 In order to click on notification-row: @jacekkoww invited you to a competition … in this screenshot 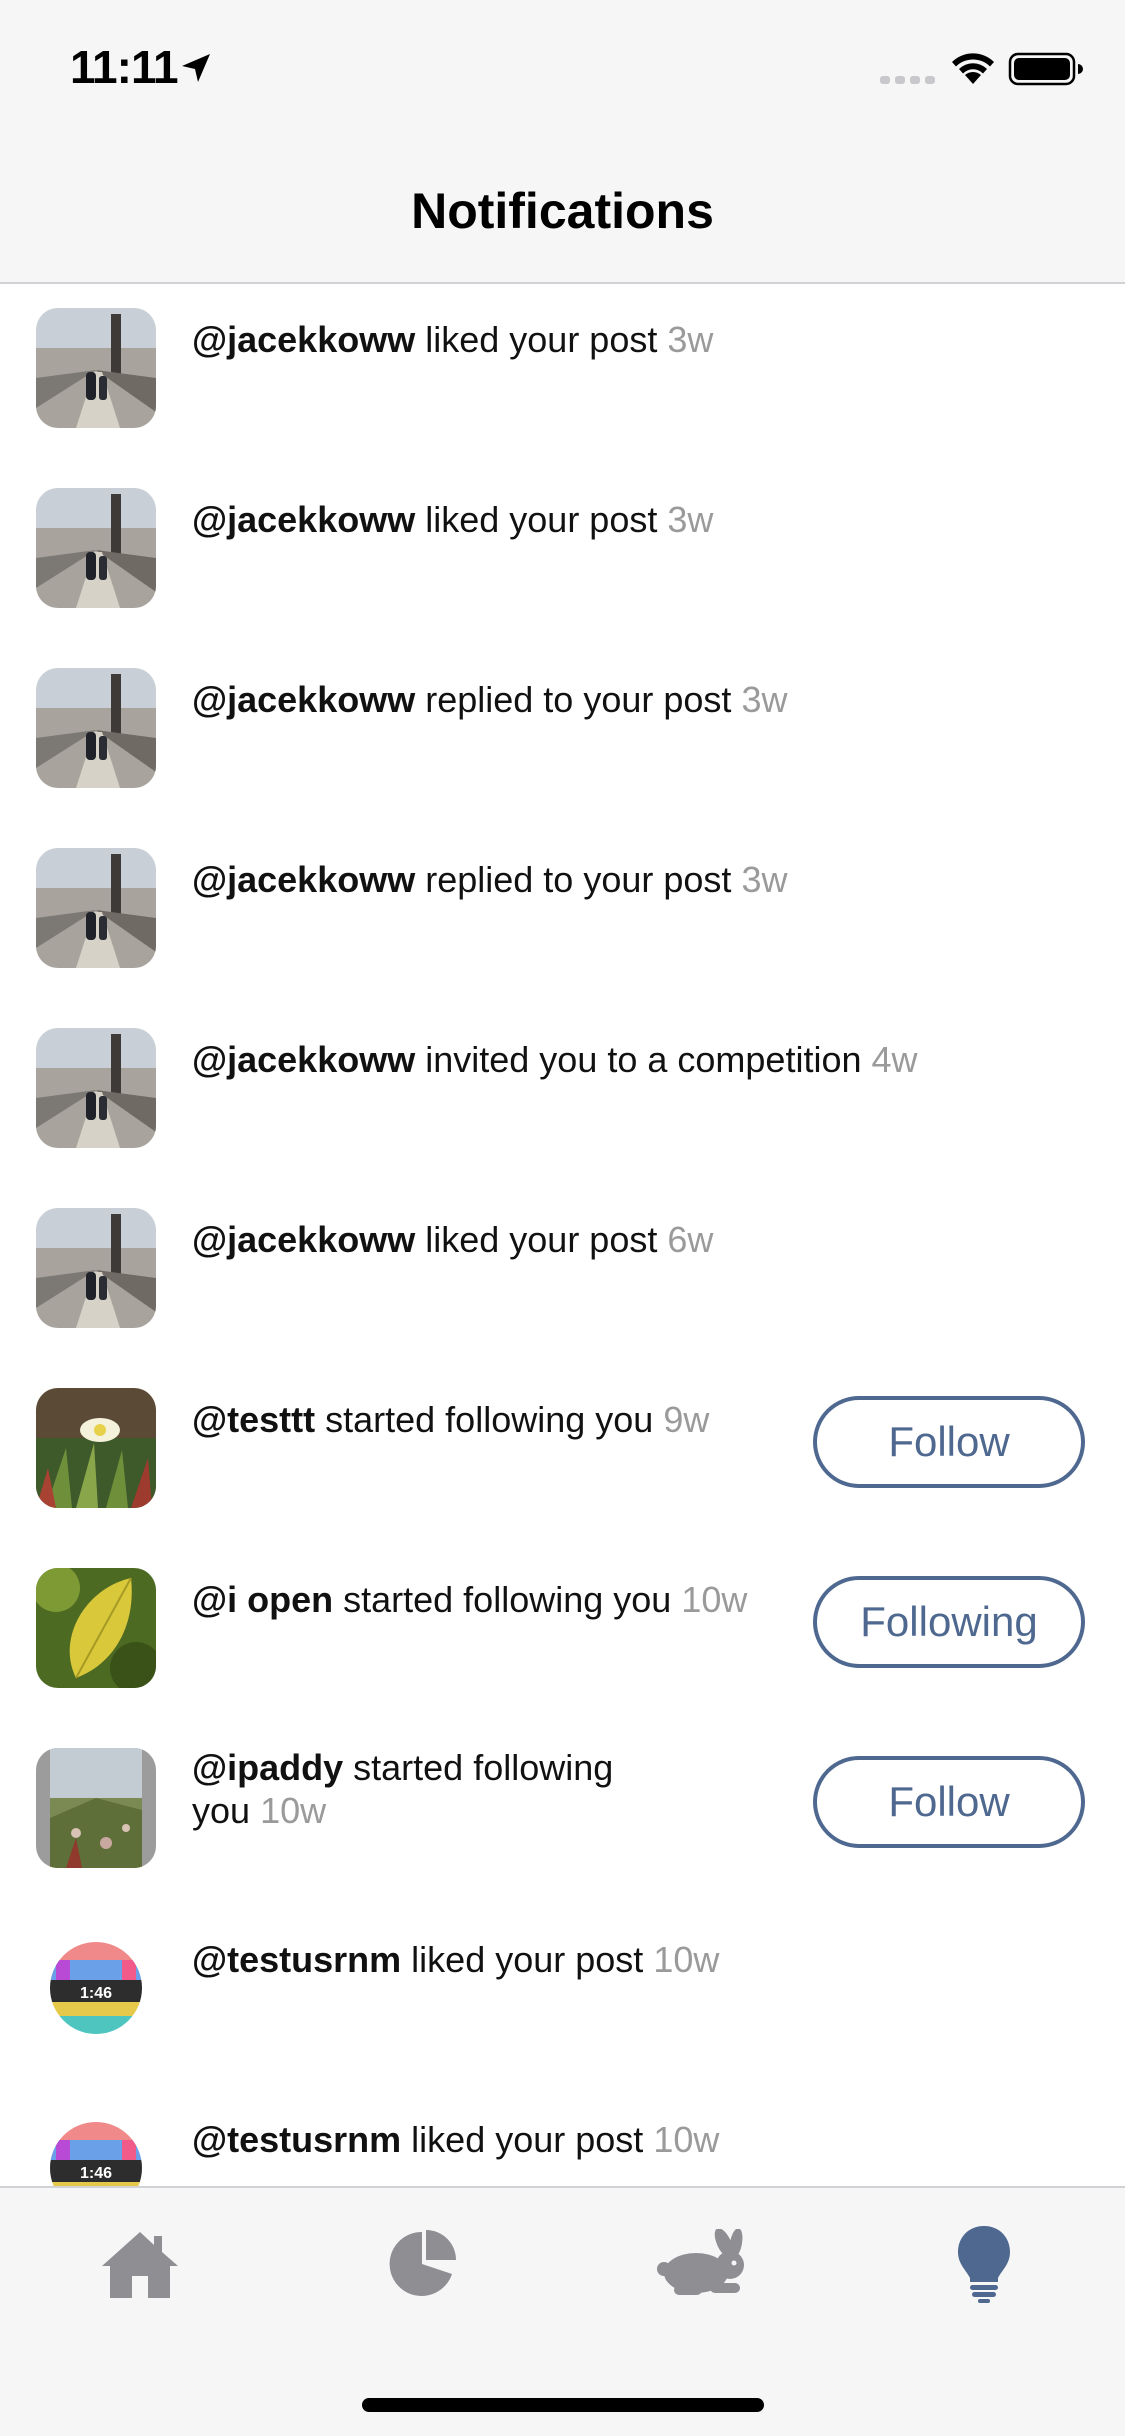, I will do `click(562, 1106)`.